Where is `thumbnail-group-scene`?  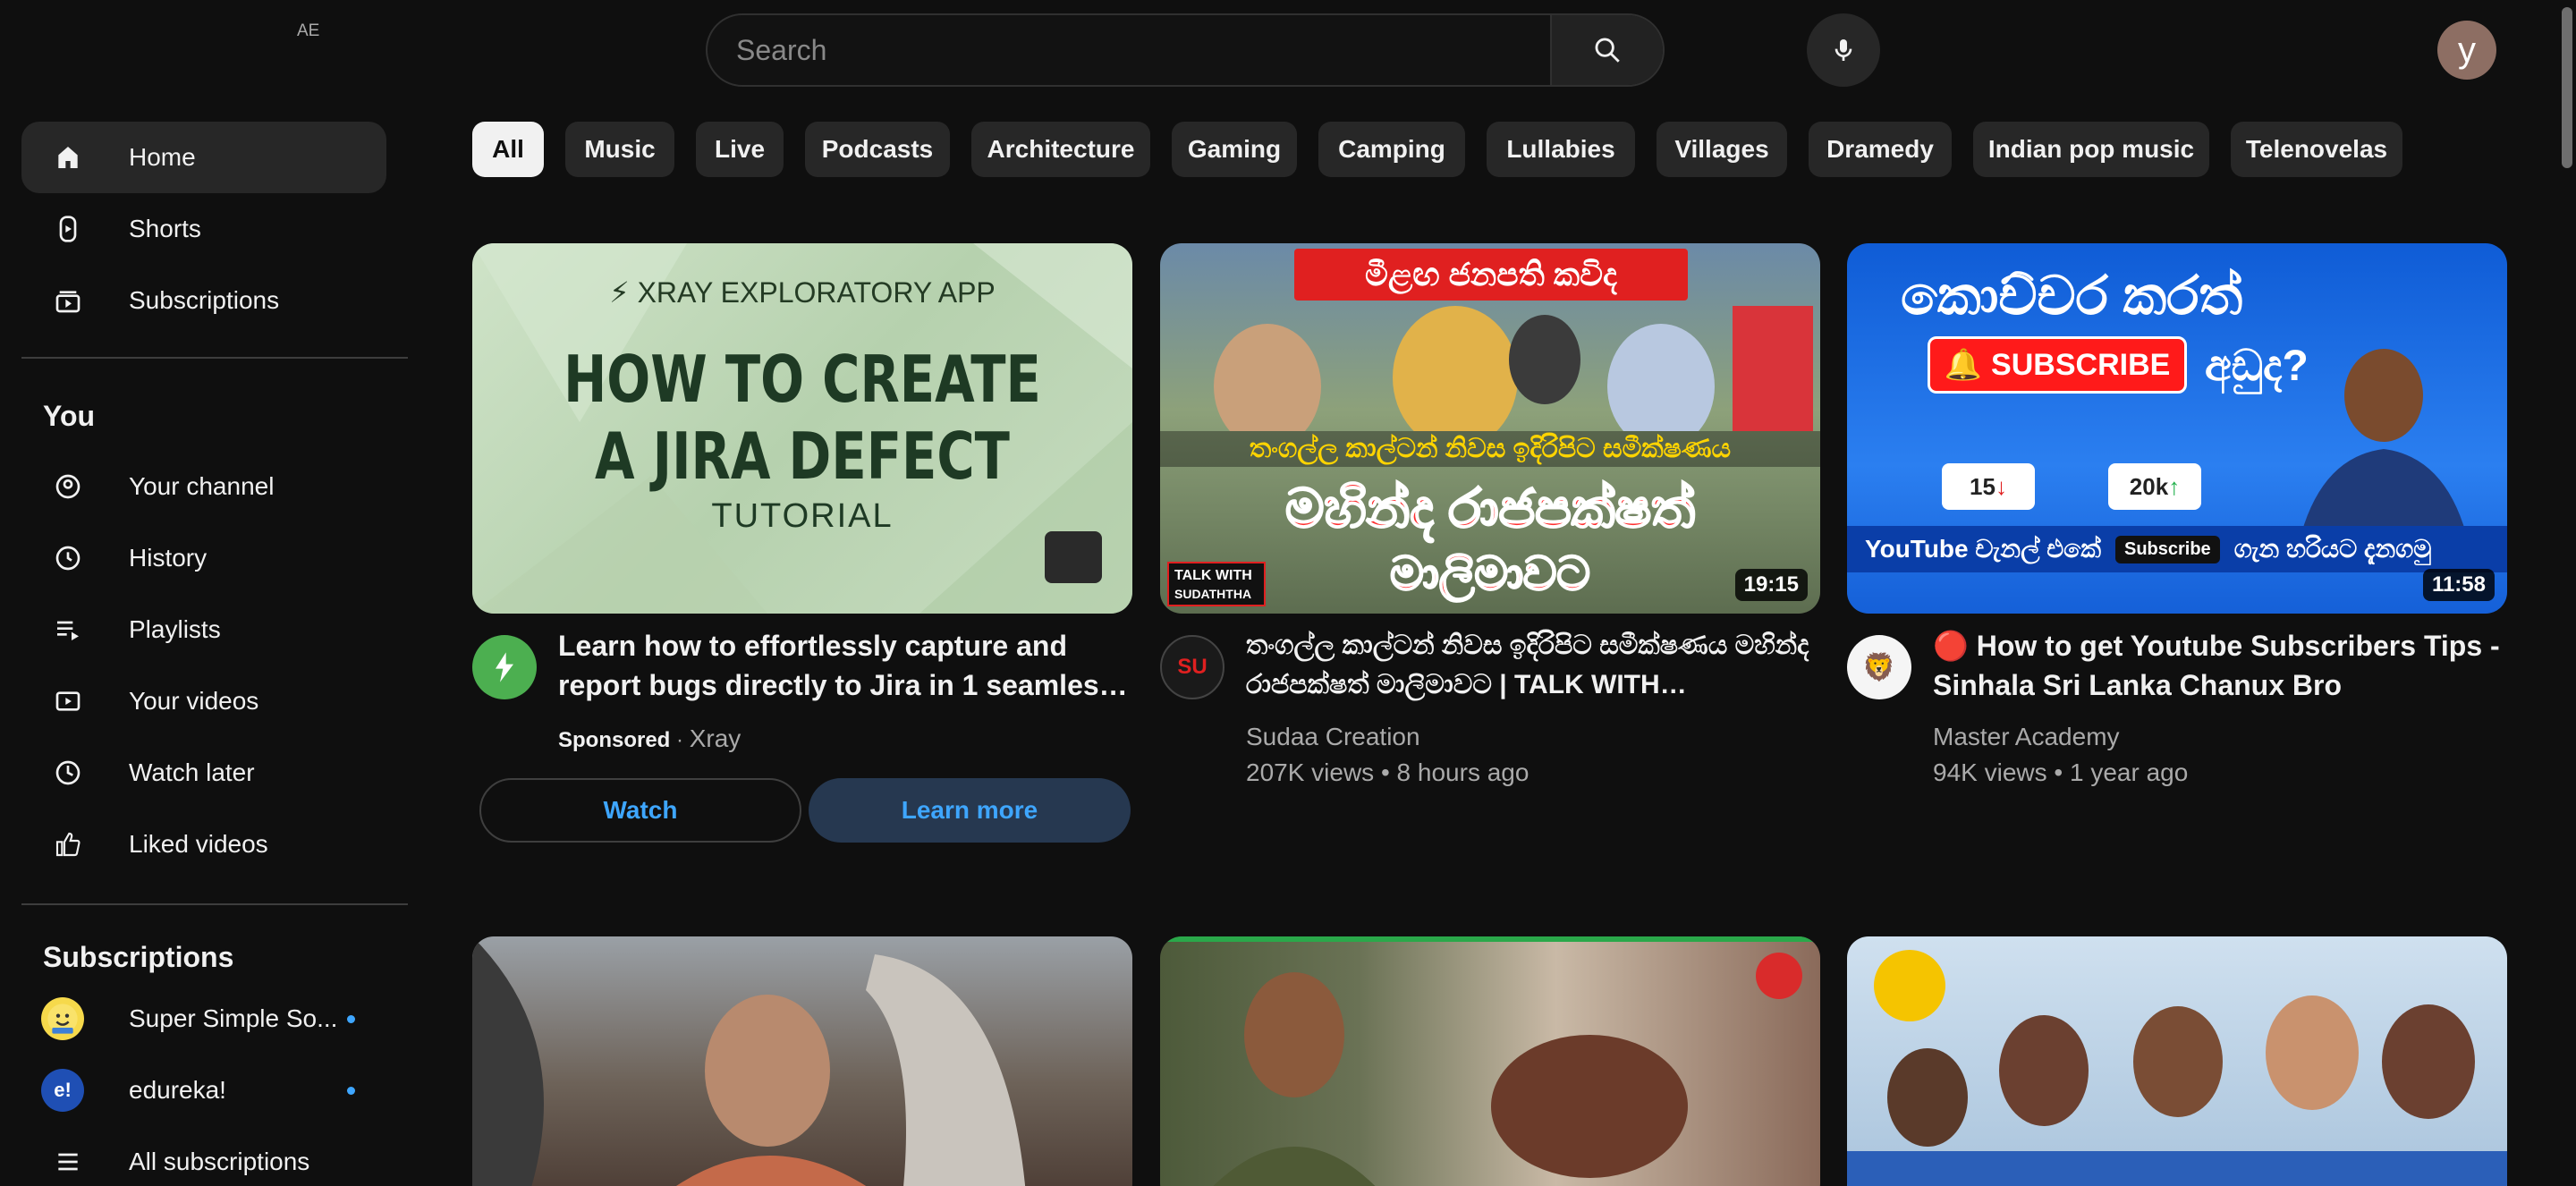 thumbnail-group-scene is located at coordinates (2177, 1068).